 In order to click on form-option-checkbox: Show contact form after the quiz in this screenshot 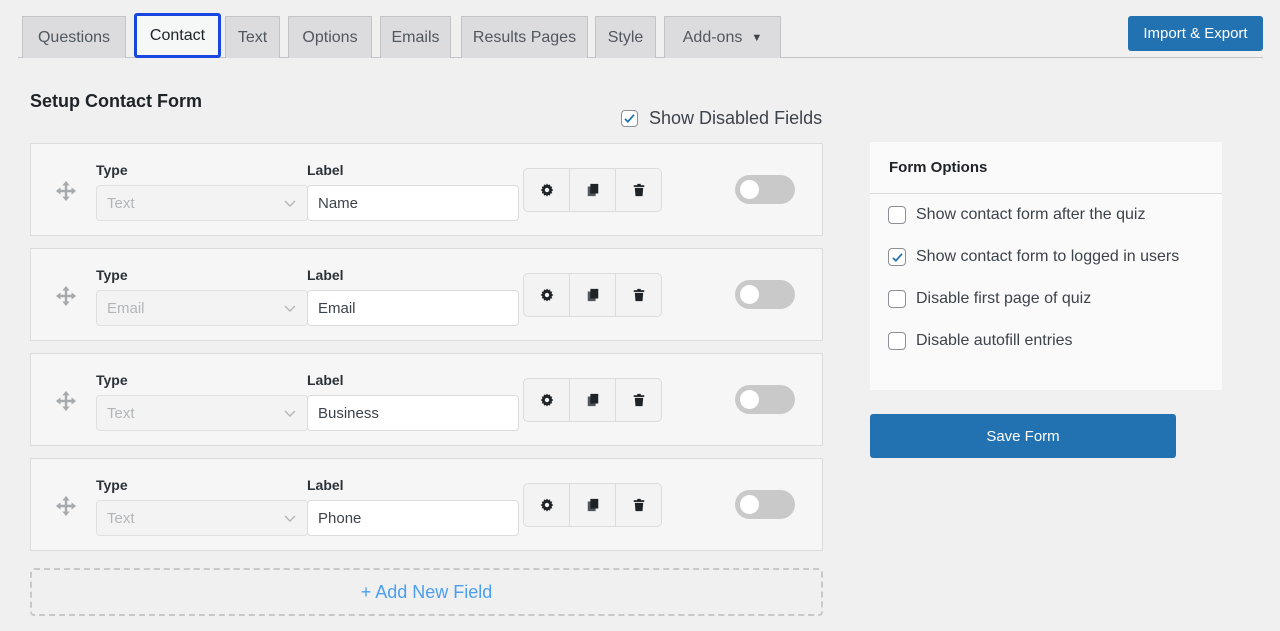, I will do `click(1016, 215)`.